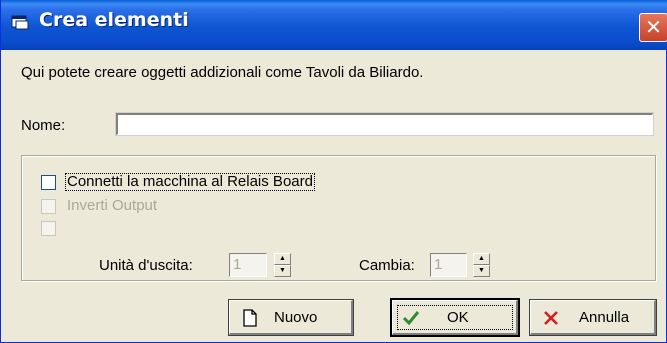 This screenshot has width=667, height=343. Describe the element at coordinates (334, 25) in the screenshot. I see `title-bar: Crea elementi ✕` at that location.